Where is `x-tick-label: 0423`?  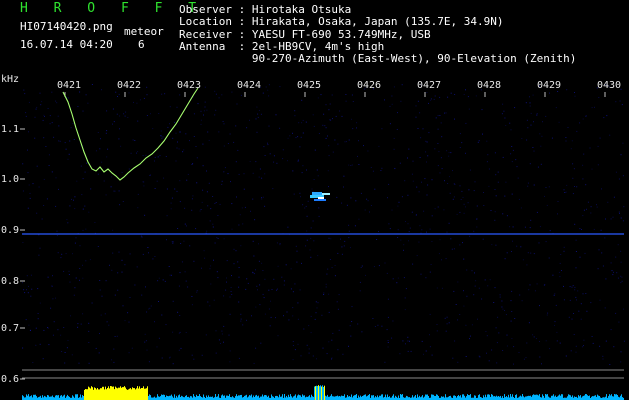 x-tick-label: 0423 is located at coordinates (189, 85).